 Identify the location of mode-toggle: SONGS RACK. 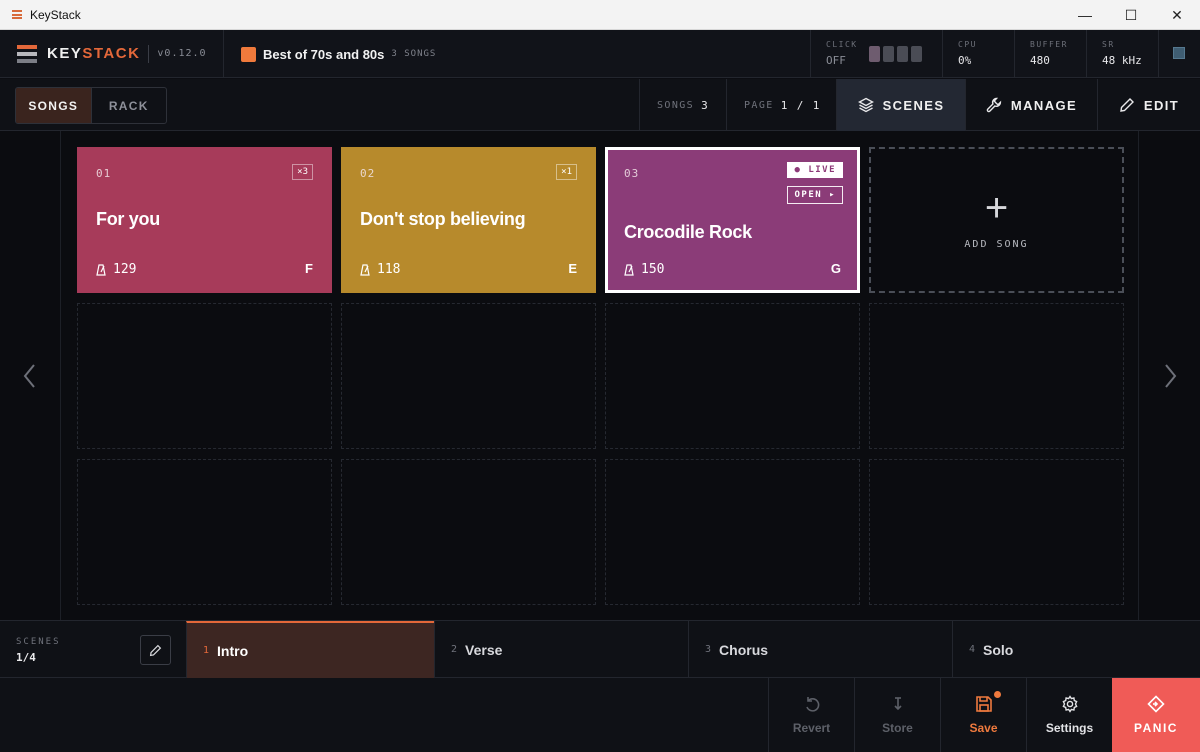
(91, 105).